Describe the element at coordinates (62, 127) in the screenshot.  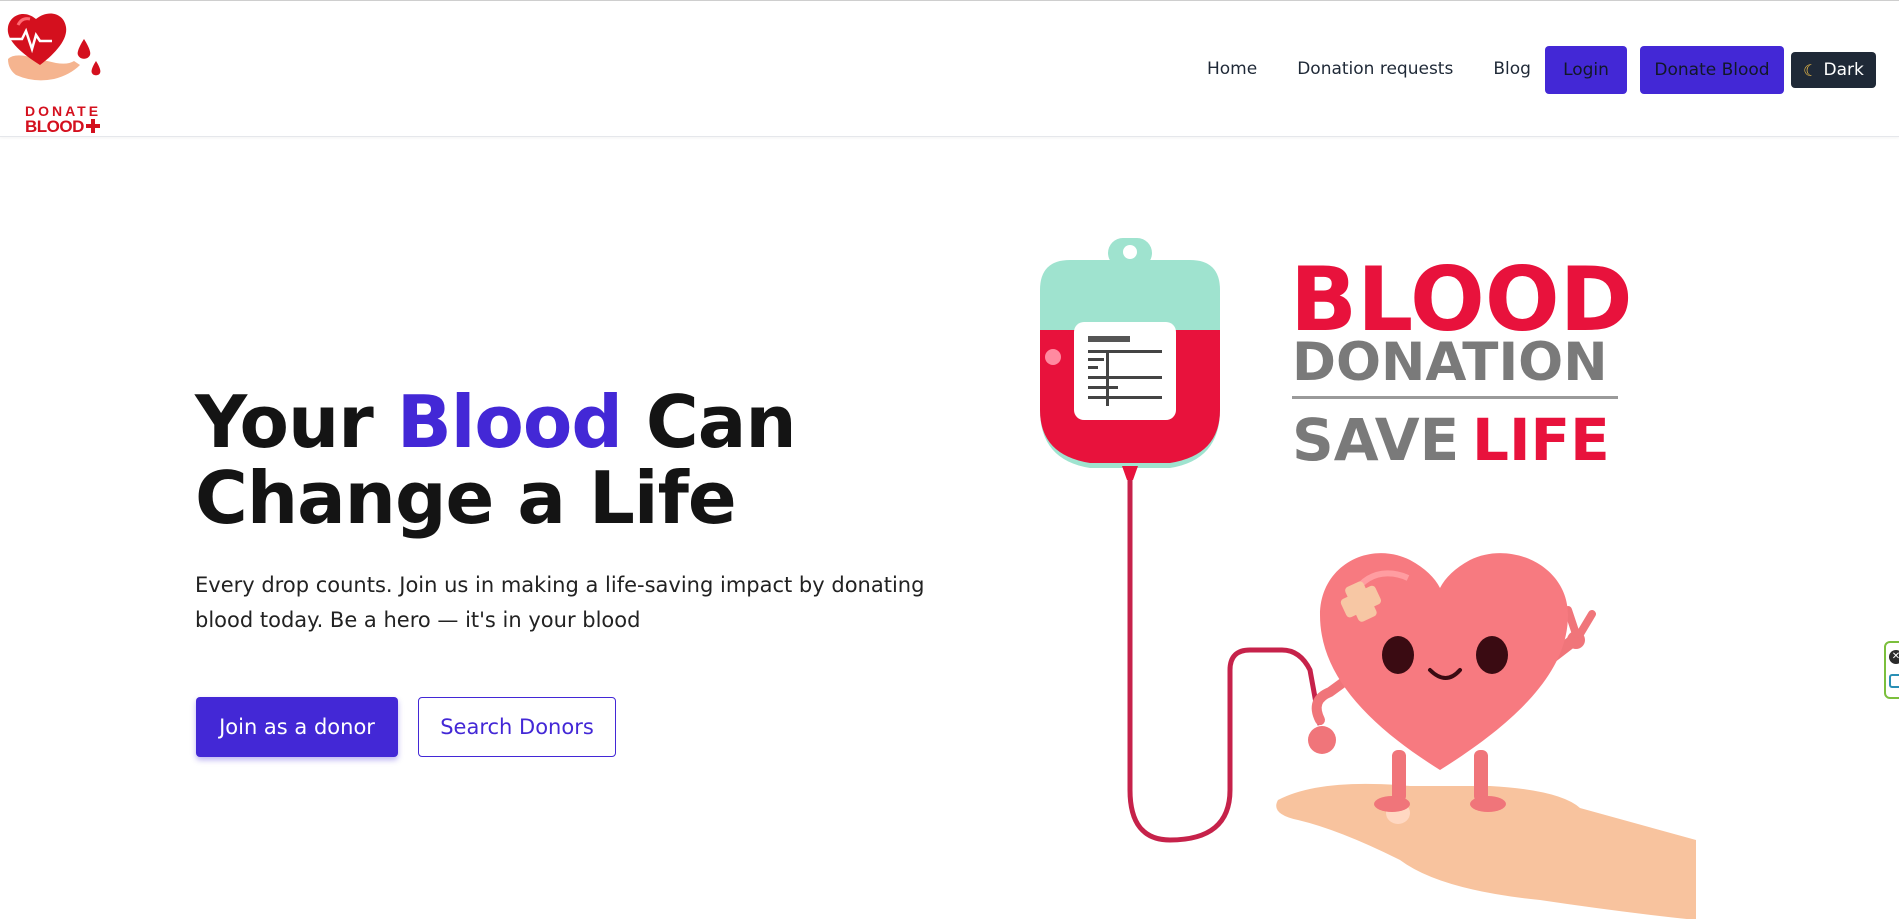
I see `logo-text-bottom: BLOOD` at that location.